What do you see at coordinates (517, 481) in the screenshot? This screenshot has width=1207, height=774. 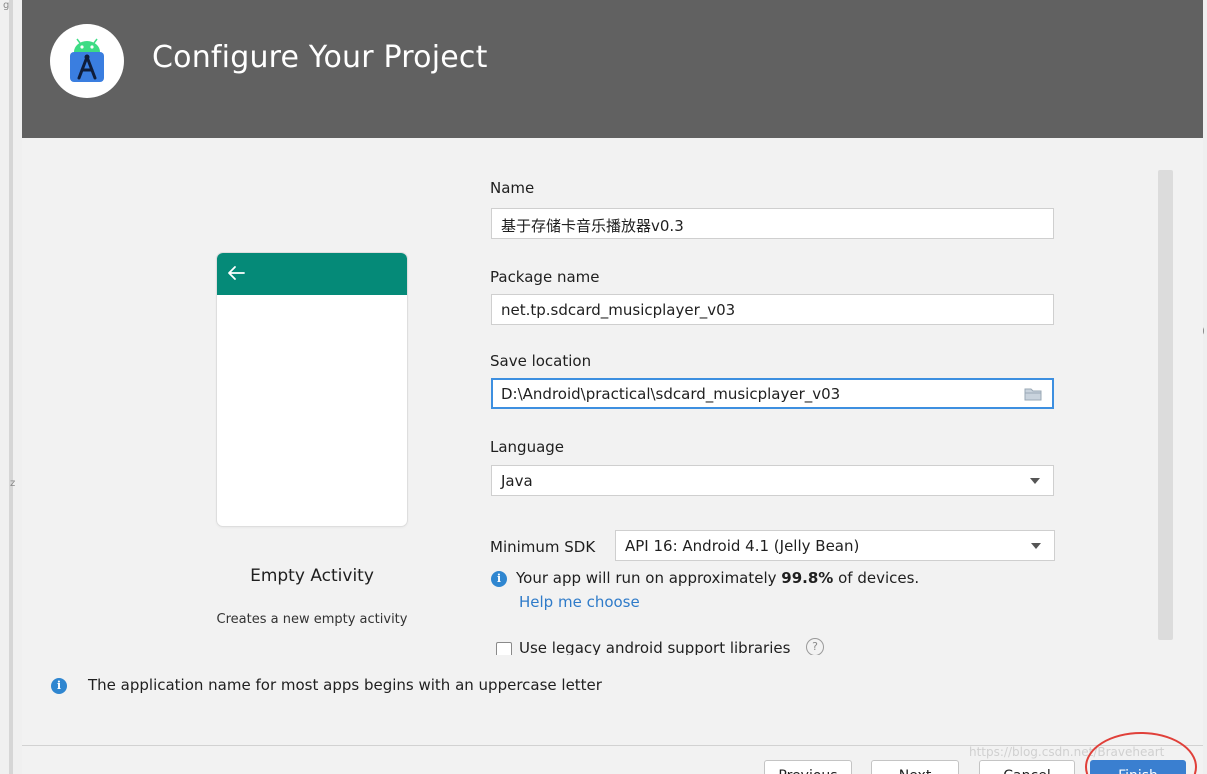 I see `language-value: Java` at bounding box center [517, 481].